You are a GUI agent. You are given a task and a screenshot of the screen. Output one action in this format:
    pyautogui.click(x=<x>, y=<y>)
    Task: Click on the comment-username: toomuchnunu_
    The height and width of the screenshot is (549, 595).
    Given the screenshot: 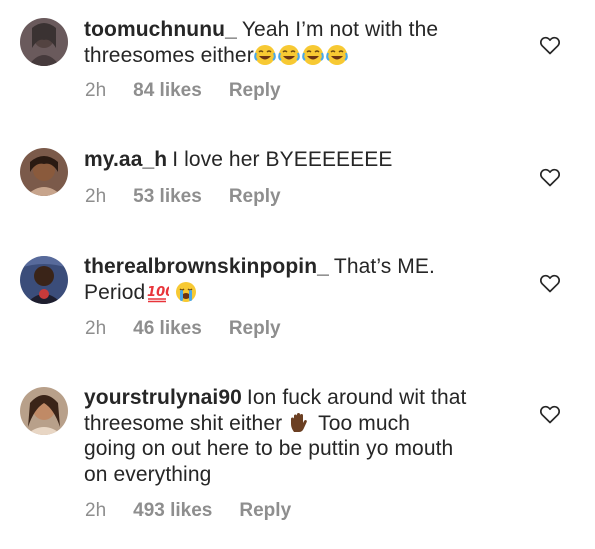 What is the action you would take?
    pyautogui.click(x=160, y=29)
    